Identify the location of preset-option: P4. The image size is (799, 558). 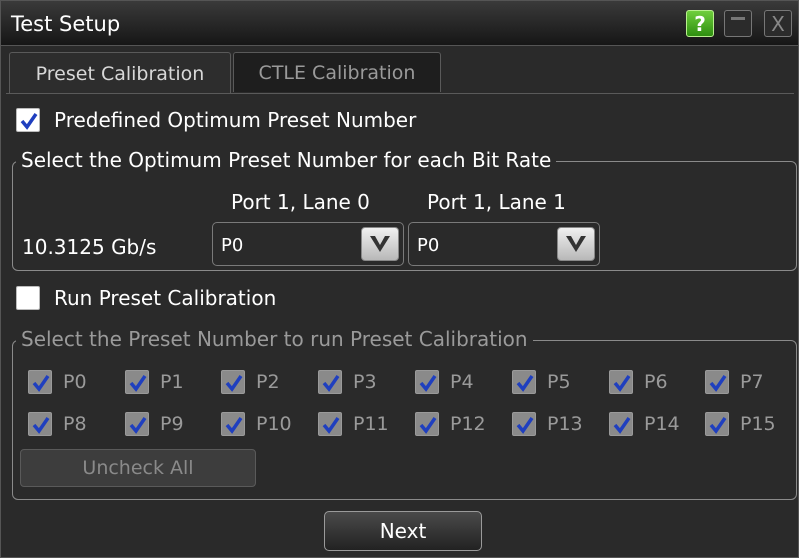
(460, 383).